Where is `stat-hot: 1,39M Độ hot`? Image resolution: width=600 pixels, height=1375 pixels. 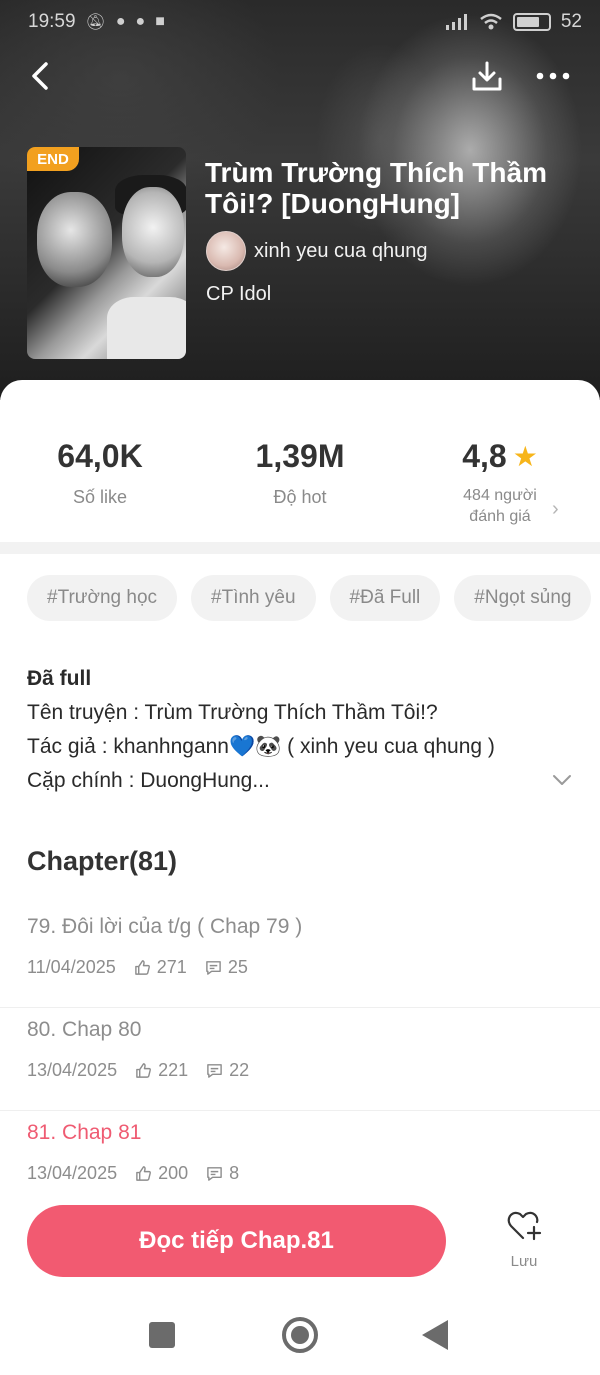 stat-hot: 1,39M Độ hot is located at coordinates (300, 473).